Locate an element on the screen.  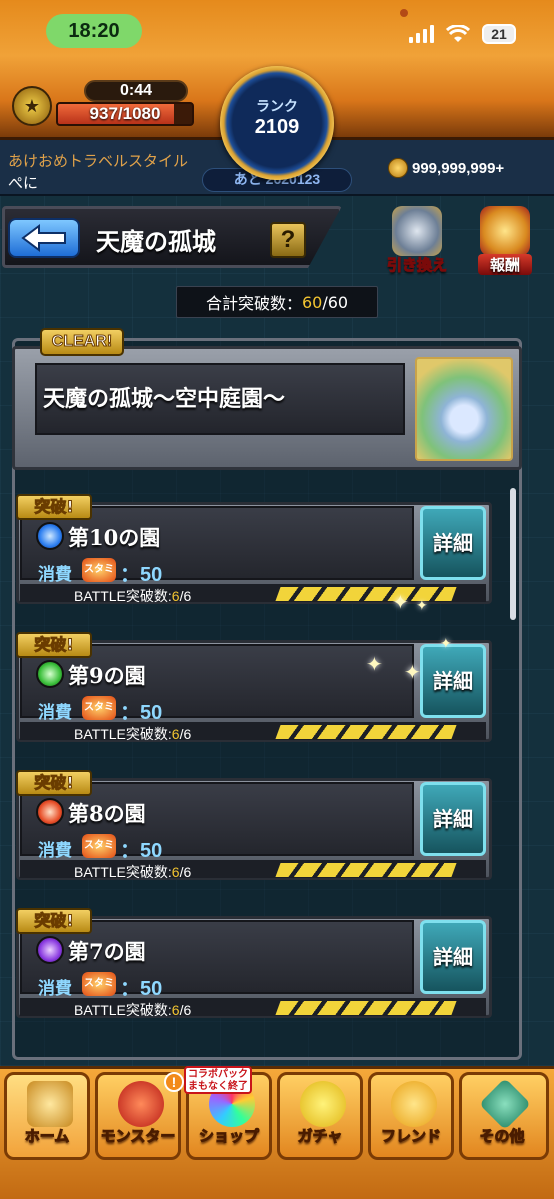
page-title: 天魔の孤城 is located at coordinates (156, 241).